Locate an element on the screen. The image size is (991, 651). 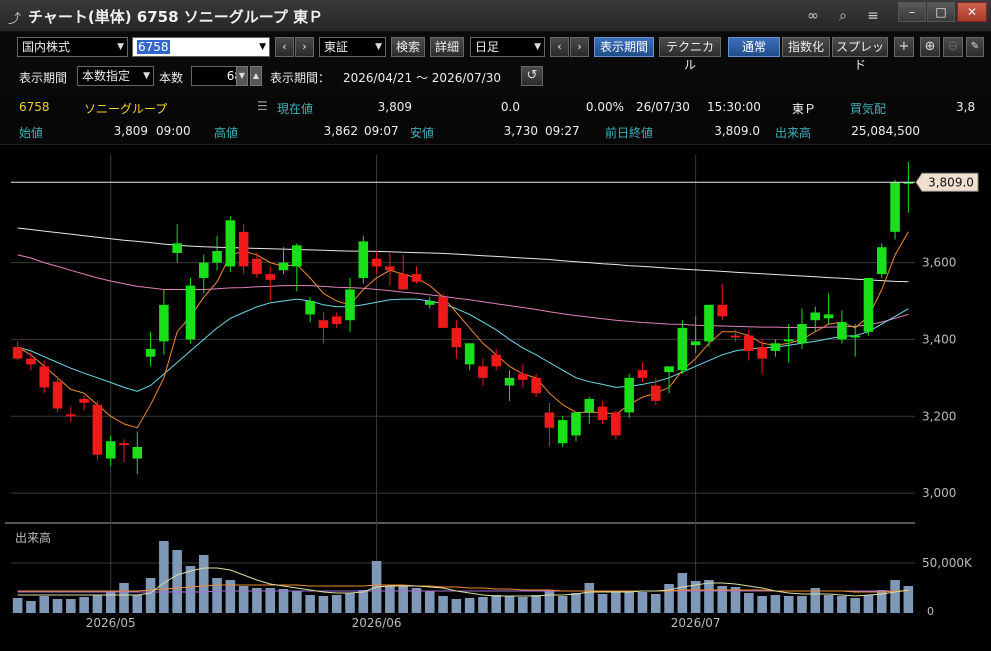
quote-name: ソニーグループ is located at coordinates (126, 109).